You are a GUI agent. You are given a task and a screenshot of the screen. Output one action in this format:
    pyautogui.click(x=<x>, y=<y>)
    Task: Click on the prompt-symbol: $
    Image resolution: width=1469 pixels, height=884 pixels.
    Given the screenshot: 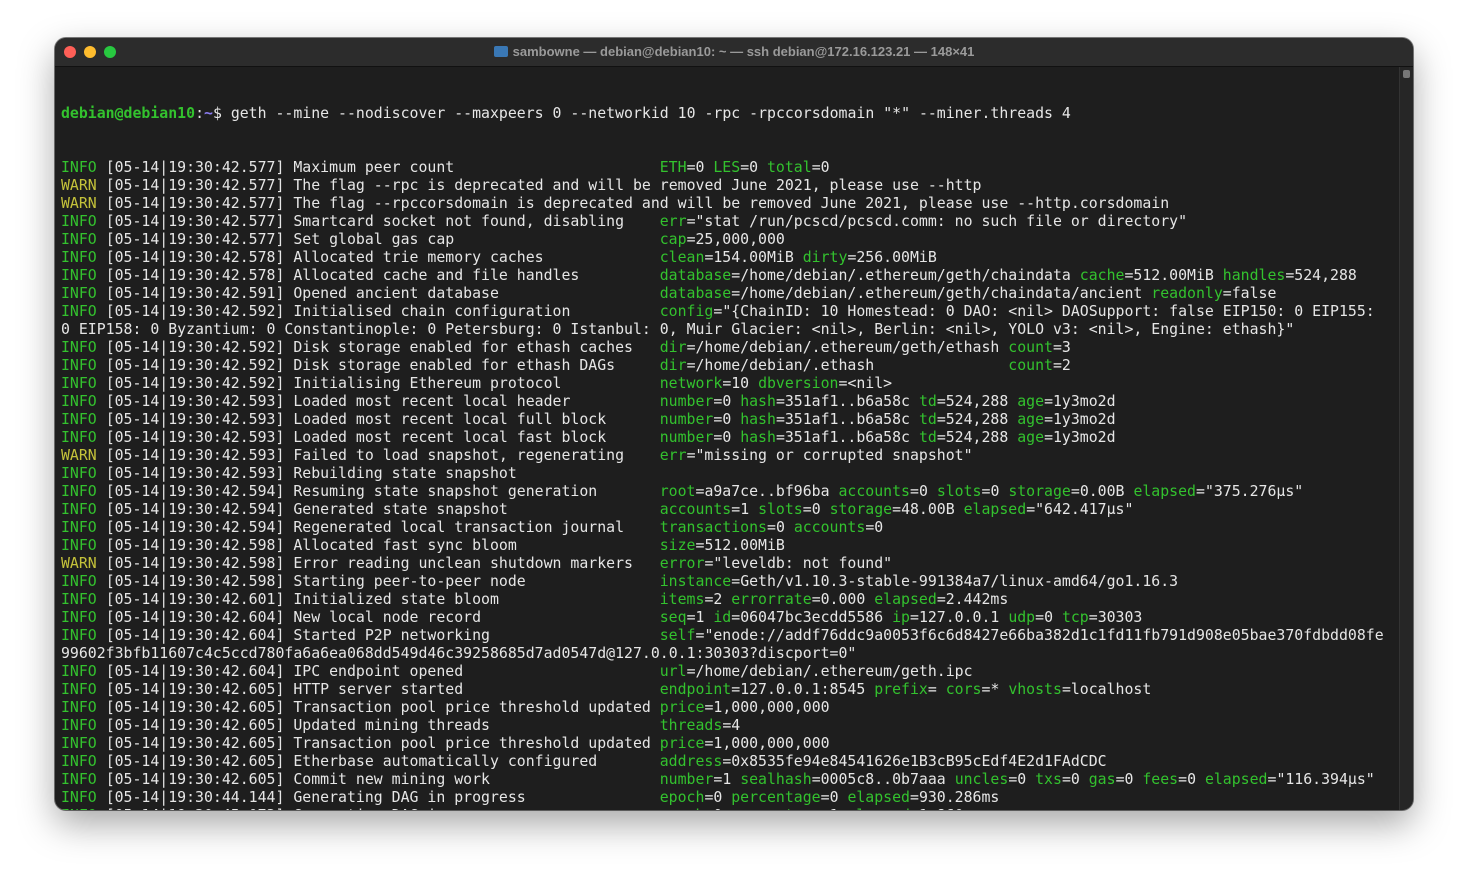 What is the action you would take?
    pyautogui.click(x=221, y=113)
    